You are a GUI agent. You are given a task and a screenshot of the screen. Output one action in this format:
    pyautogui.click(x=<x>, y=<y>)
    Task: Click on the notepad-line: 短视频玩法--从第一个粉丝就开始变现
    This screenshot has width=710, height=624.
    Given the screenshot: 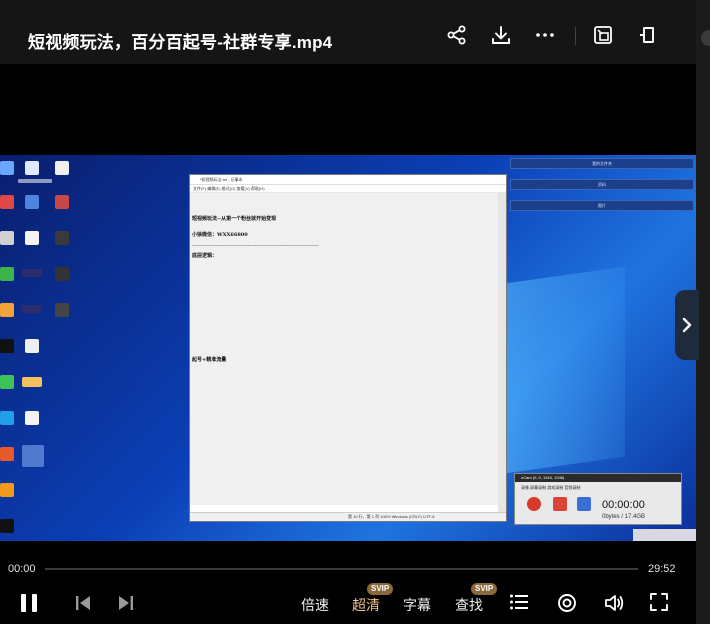 What is the action you would take?
    pyautogui.click(x=234, y=219)
    